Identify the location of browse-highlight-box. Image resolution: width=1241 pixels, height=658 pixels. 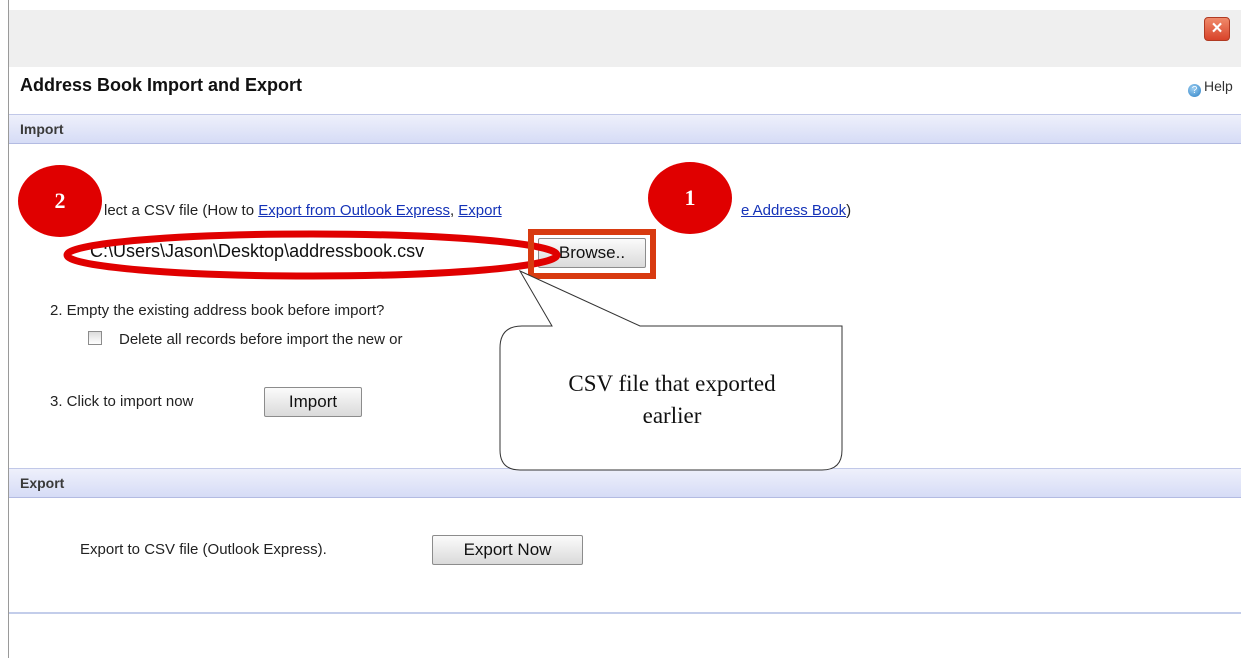
(592, 254).